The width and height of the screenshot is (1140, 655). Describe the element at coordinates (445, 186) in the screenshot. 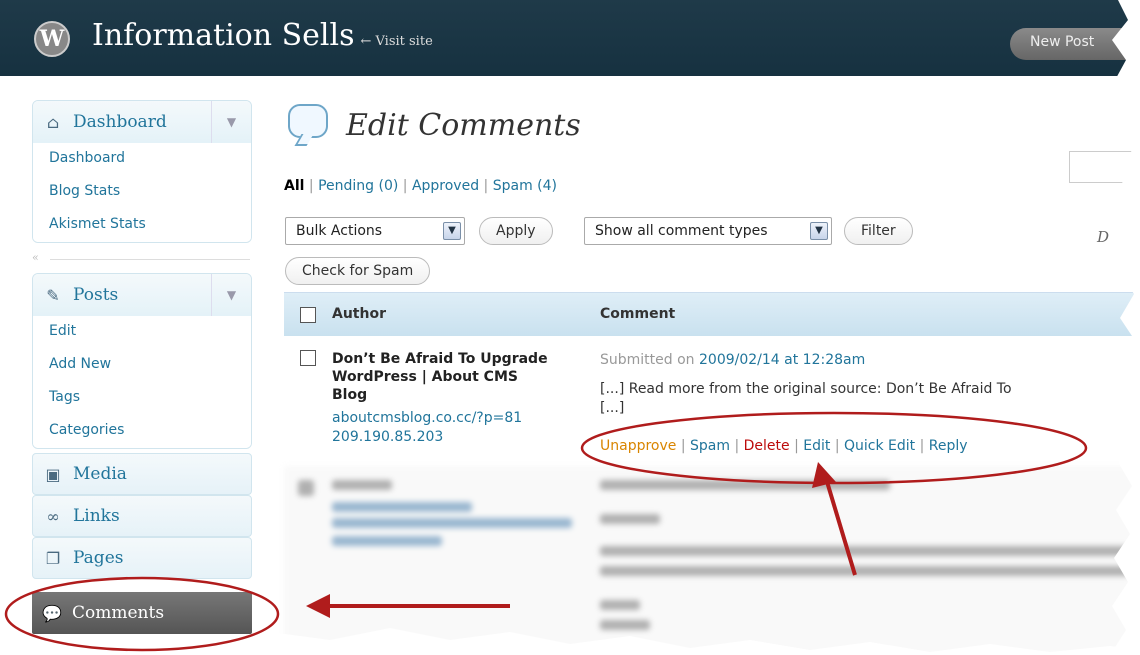

I see `filter-approved: Approved` at that location.